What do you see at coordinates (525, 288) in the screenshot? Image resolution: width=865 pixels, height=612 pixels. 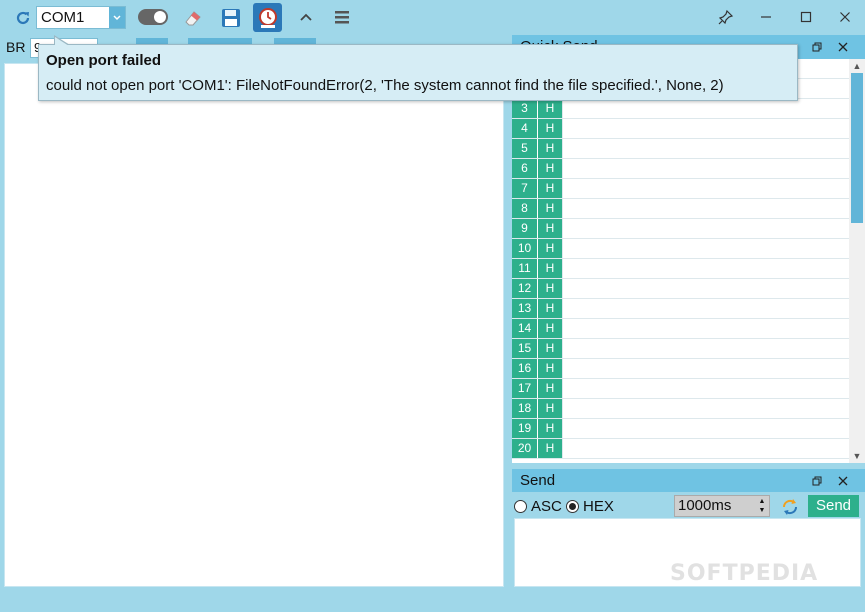 I see `quick-send-number: 12` at bounding box center [525, 288].